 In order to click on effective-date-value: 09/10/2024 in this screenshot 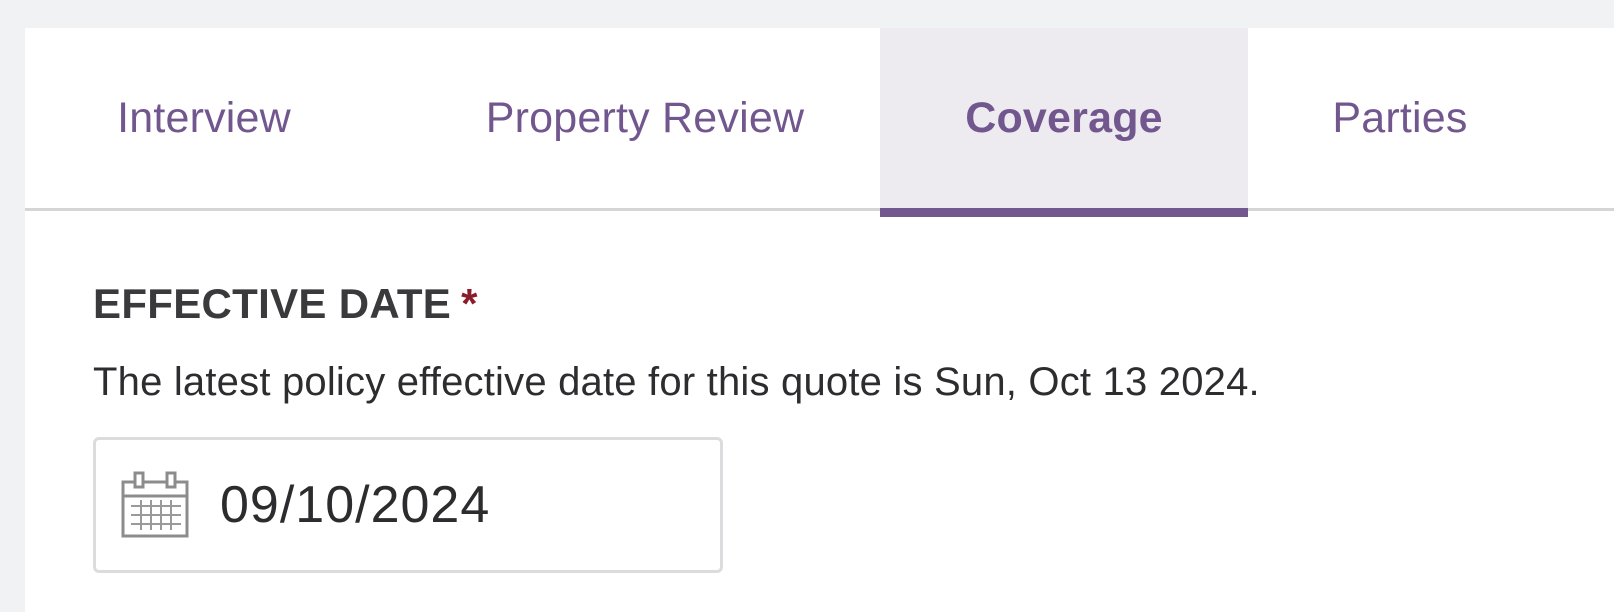, I will do `click(355, 505)`.